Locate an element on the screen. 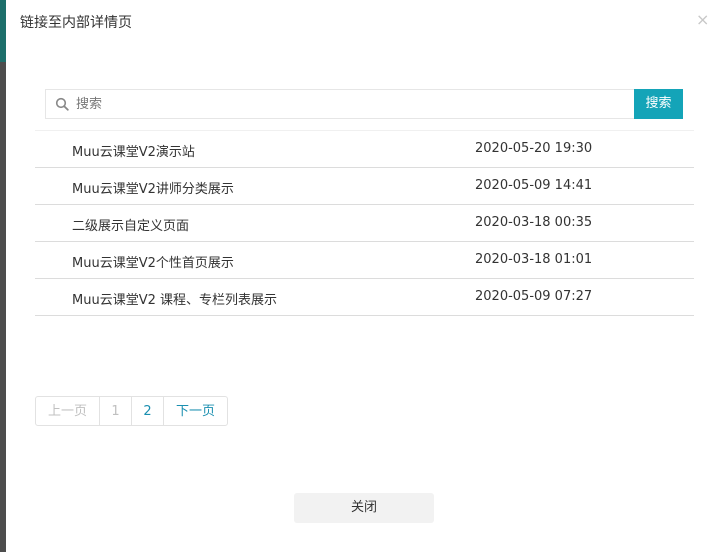 This screenshot has height=552, width=721. item-time: 2020-03-18 00:35 is located at coordinates (534, 222).